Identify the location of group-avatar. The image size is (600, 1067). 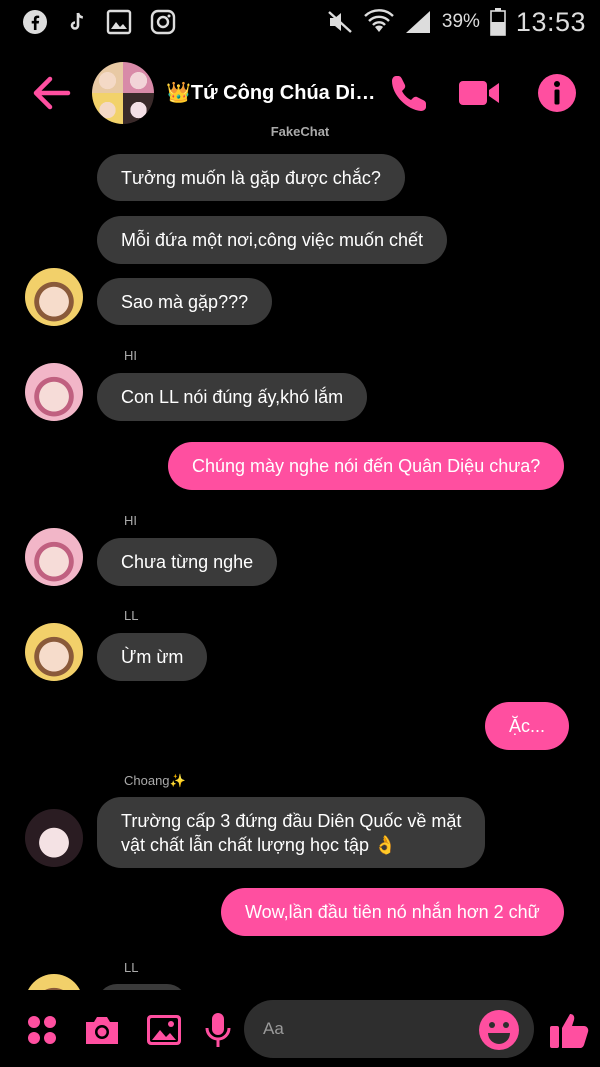
(123, 93).